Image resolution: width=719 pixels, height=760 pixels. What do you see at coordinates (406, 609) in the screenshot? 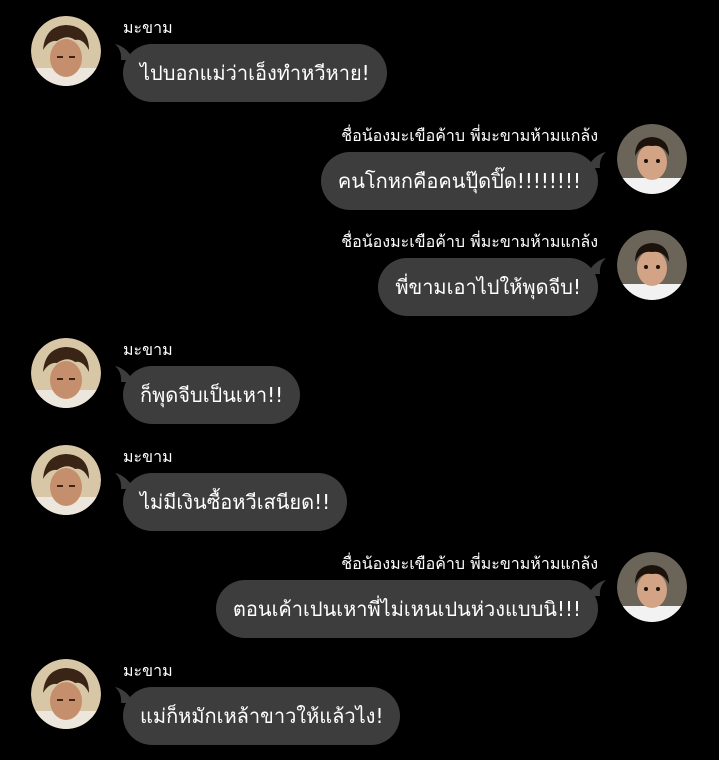
I see `message-bubble: ตอนเค้าเปนเหาพี่ไม่เหนเปนห่วงแบบนิ!!!` at bounding box center [406, 609].